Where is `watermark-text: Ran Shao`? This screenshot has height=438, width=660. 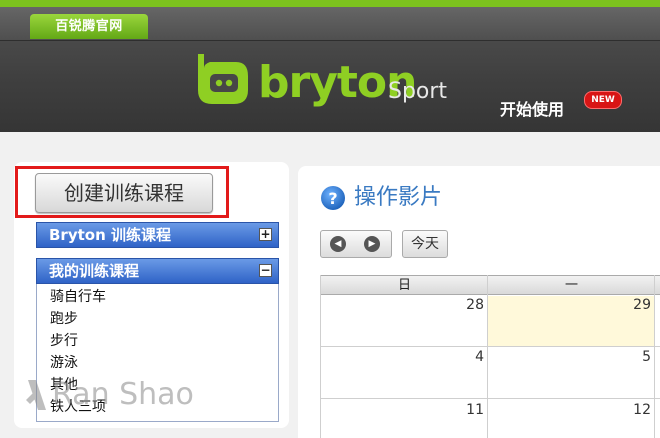
watermark-text: Ran Shao is located at coordinates (123, 394).